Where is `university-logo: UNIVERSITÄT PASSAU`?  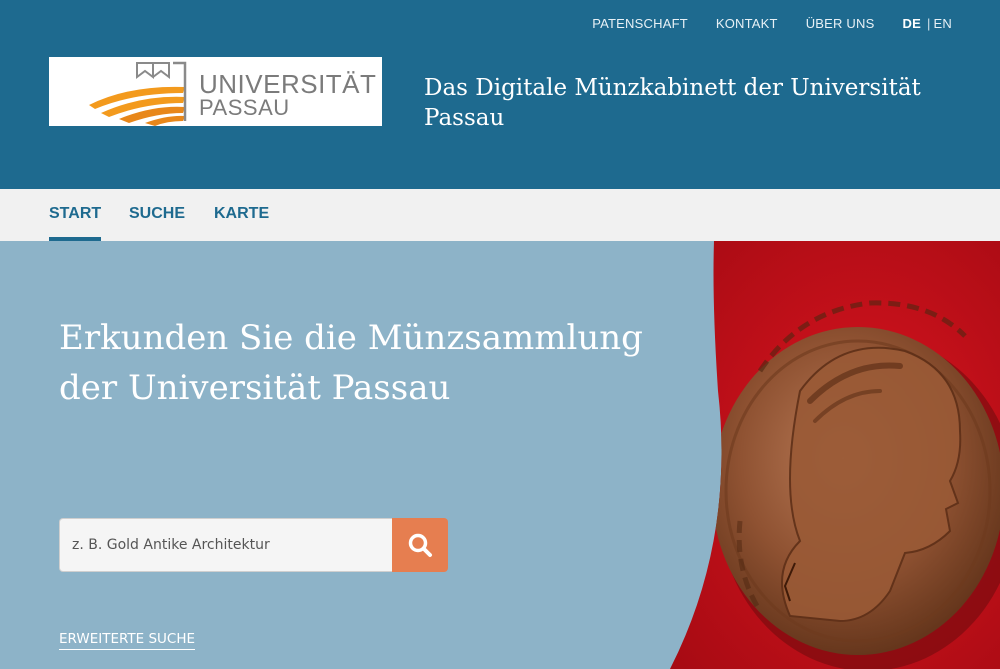 university-logo: UNIVERSITÄT PASSAU is located at coordinates (215, 91).